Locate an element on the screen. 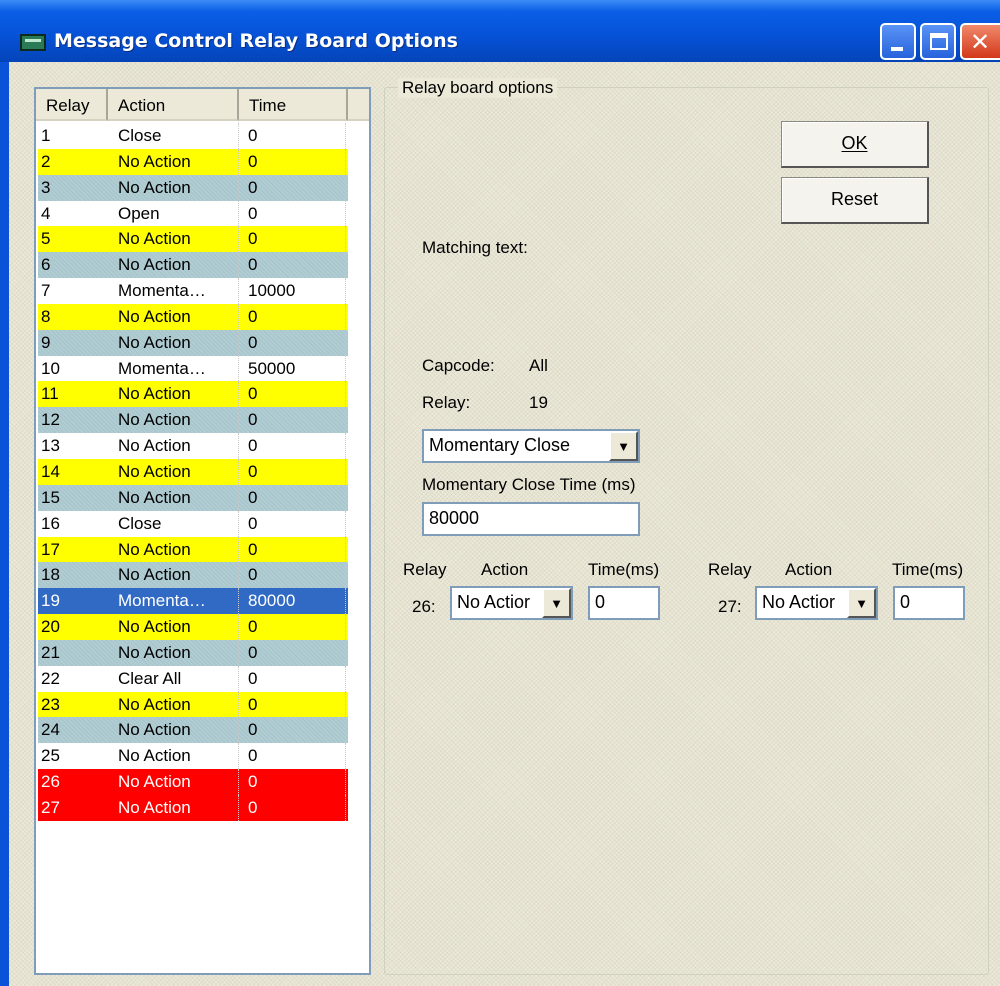 The width and height of the screenshot is (1000, 986). list-row: 7 Momenta… 10000 is located at coordinates (193, 291).